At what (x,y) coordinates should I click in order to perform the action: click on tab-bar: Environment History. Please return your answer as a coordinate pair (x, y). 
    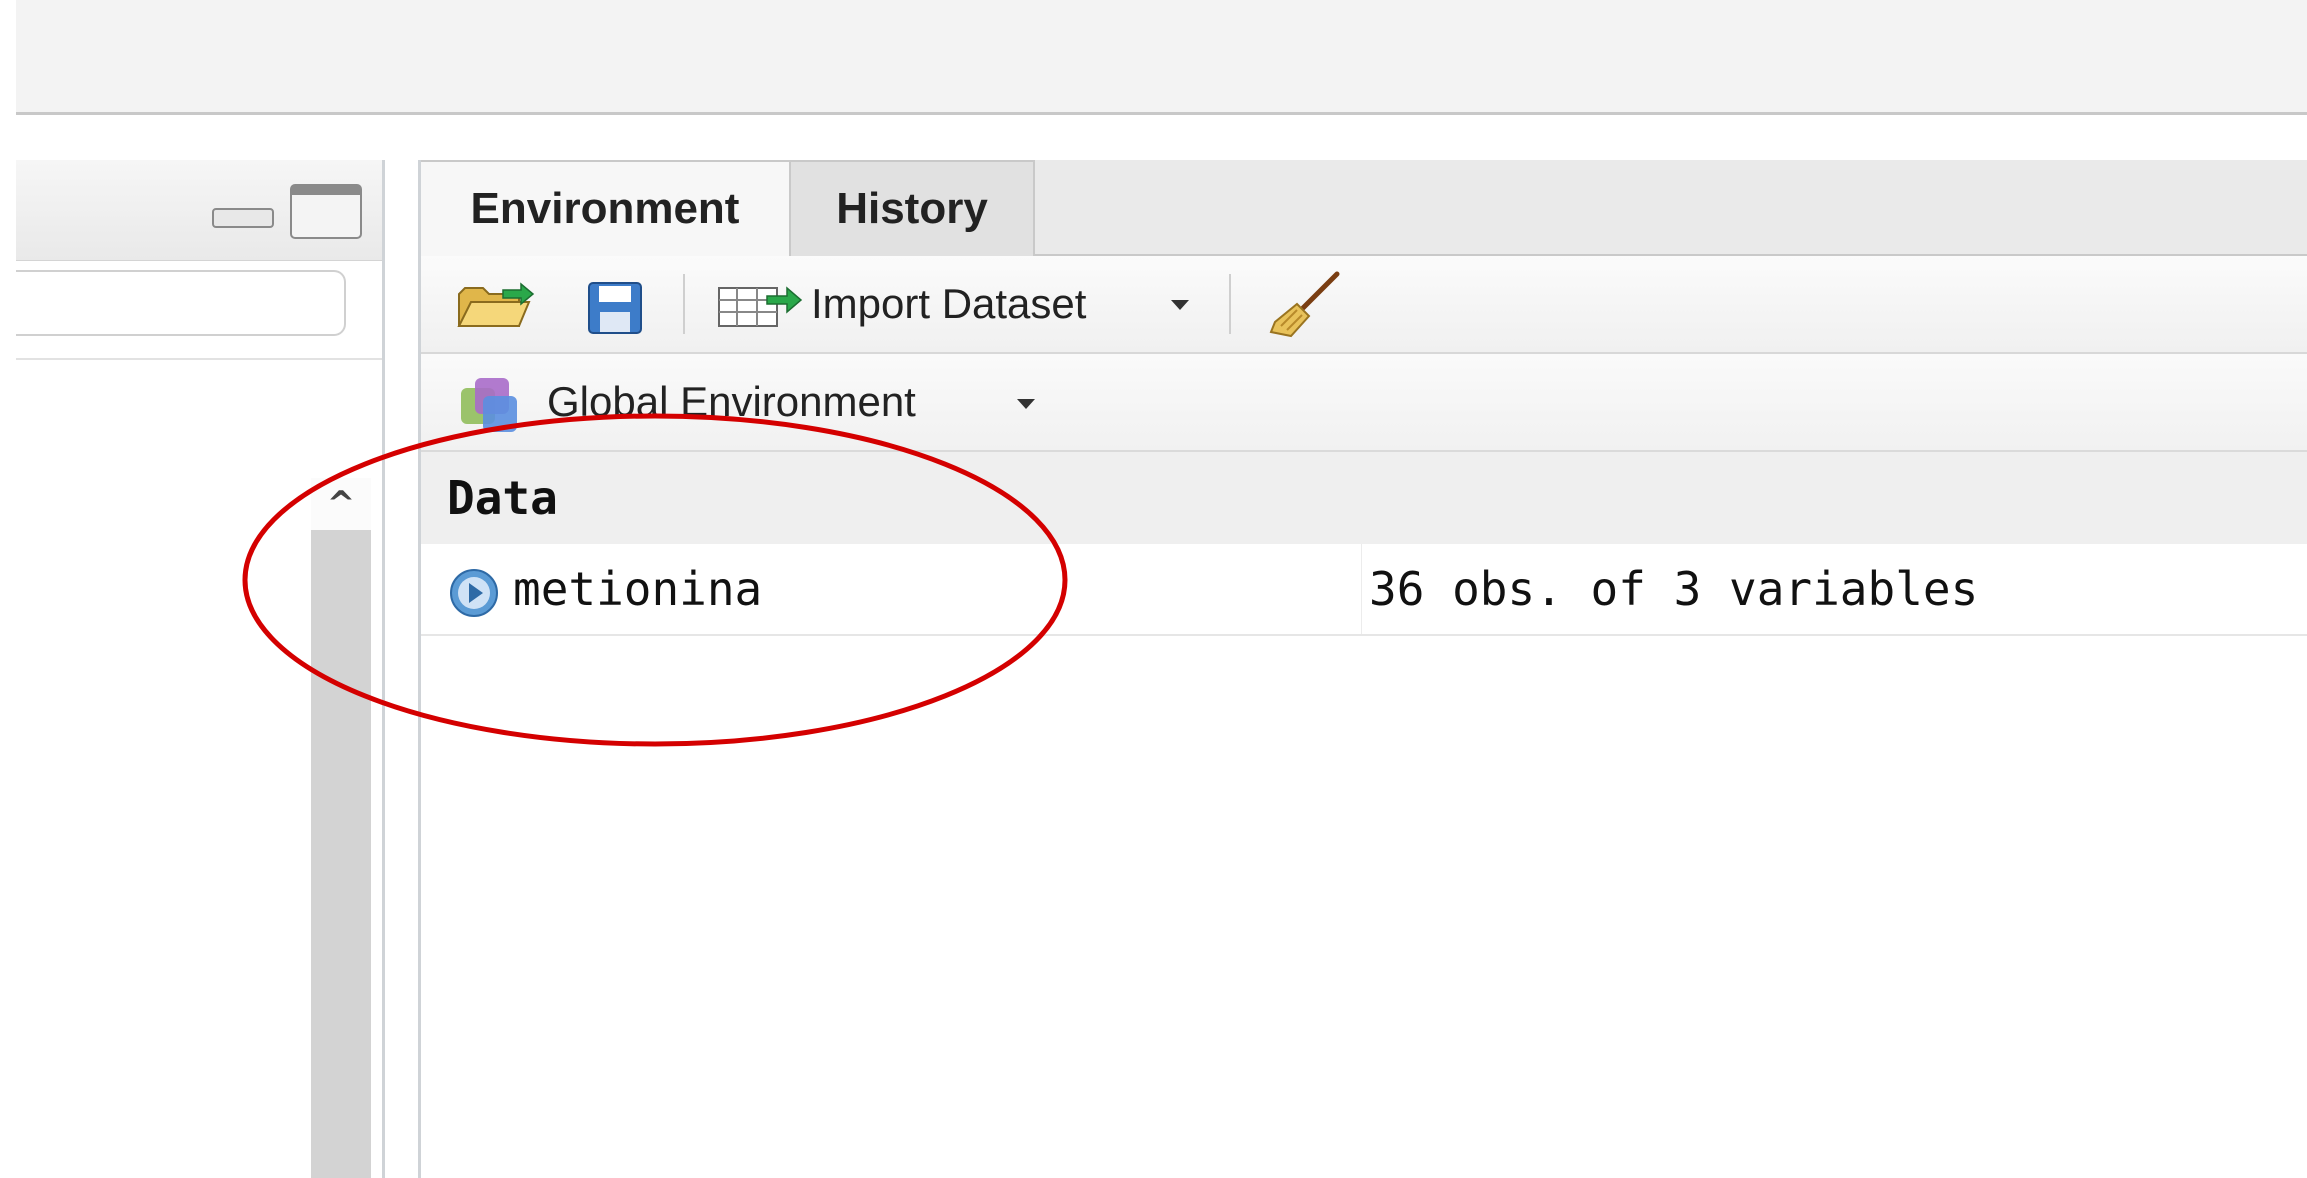
    Looking at the image, I should click on (1364, 208).